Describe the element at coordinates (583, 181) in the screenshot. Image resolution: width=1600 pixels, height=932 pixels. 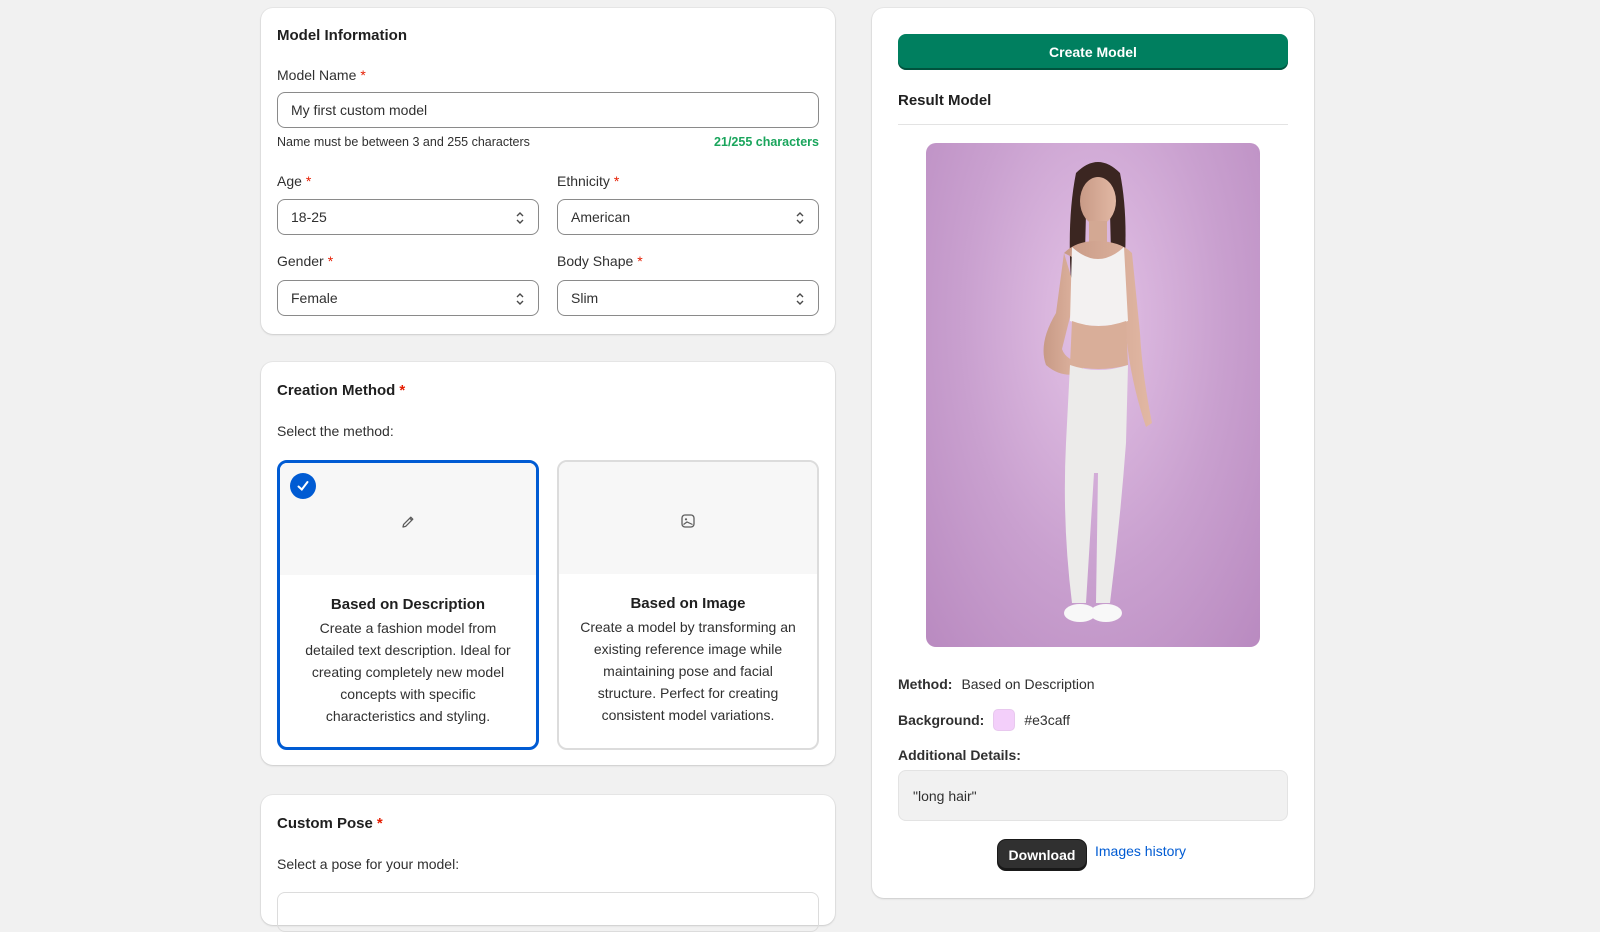
I see `ethnicity-label-text: Ethnicity` at that location.